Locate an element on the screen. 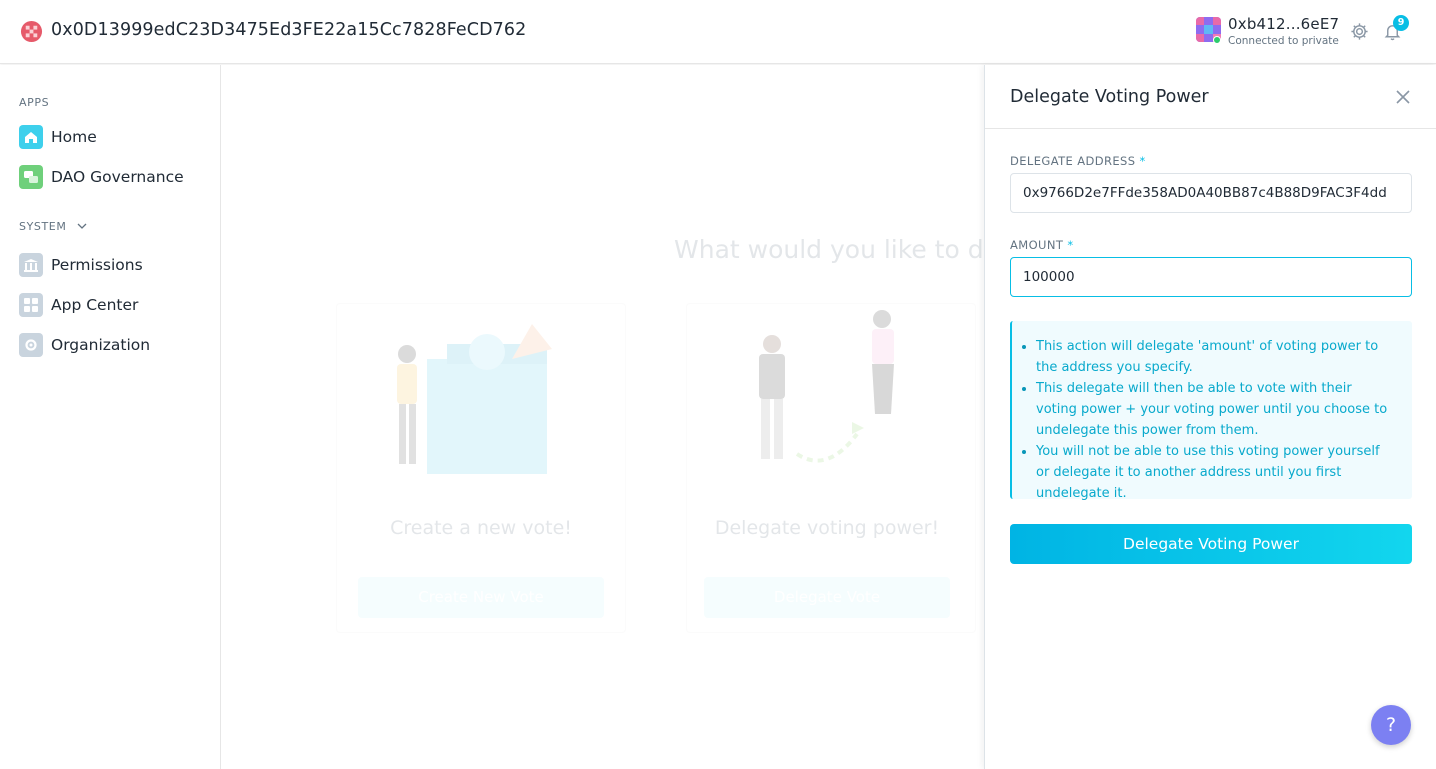 The width and height of the screenshot is (1436, 769). delegate-illustration is located at coordinates (826, 386).